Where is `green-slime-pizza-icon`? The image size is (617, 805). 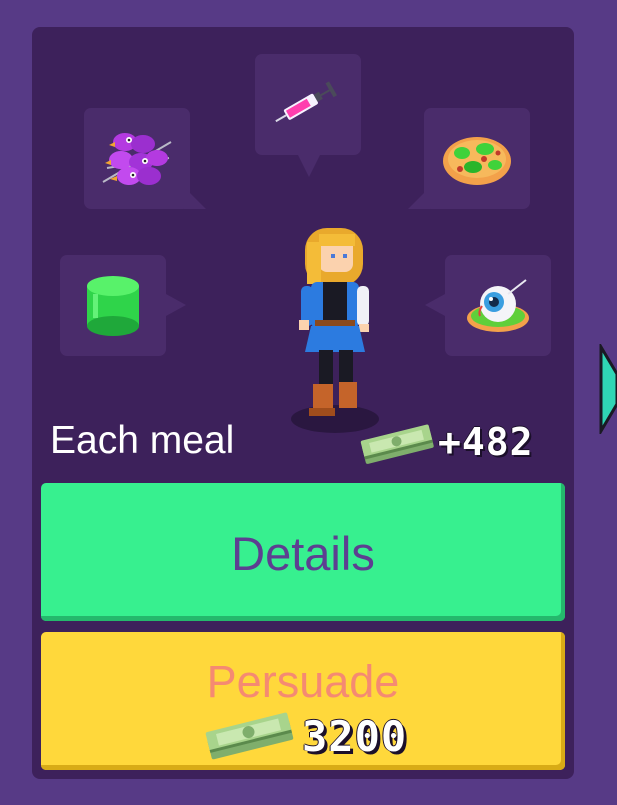
green-slime-pizza-icon is located at coordinates (477, 160).